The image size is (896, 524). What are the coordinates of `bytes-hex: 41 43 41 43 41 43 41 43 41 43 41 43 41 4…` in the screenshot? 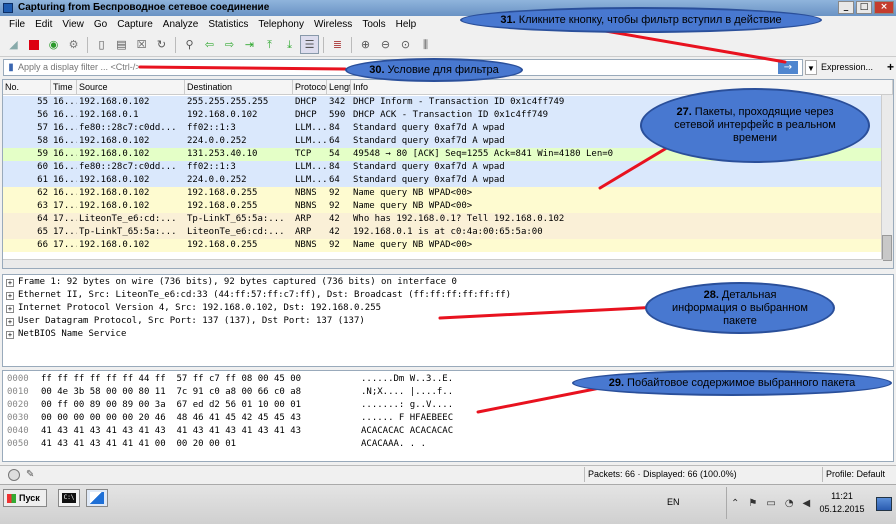 It's located at (201, 431).